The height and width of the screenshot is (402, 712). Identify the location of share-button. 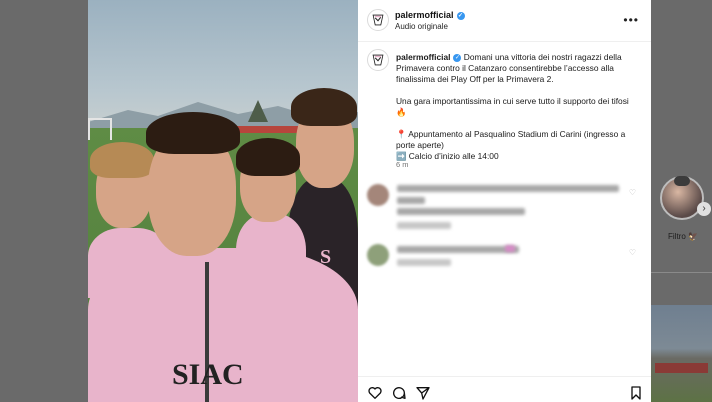
(423, 393).